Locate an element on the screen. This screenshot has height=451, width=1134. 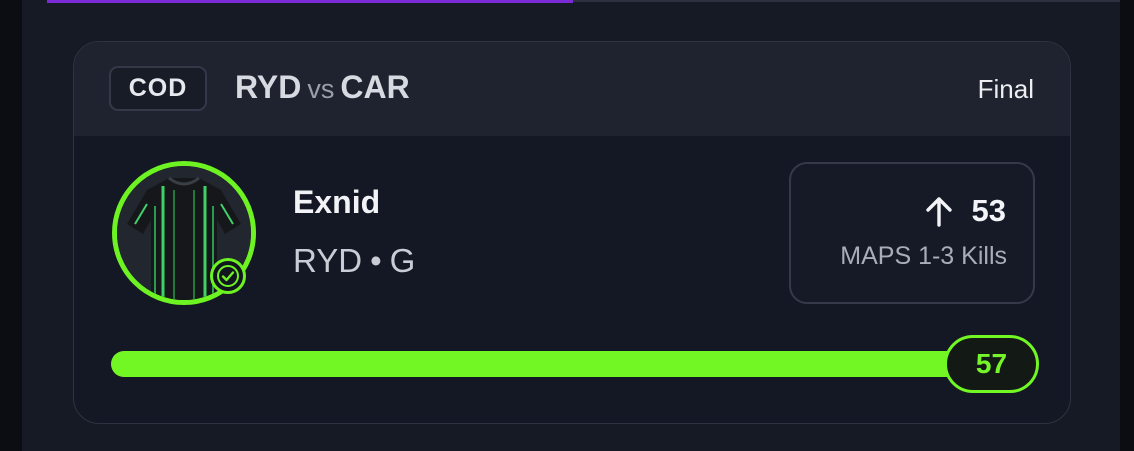
player-meta: RYD • G is located at coordinates (354, 261).